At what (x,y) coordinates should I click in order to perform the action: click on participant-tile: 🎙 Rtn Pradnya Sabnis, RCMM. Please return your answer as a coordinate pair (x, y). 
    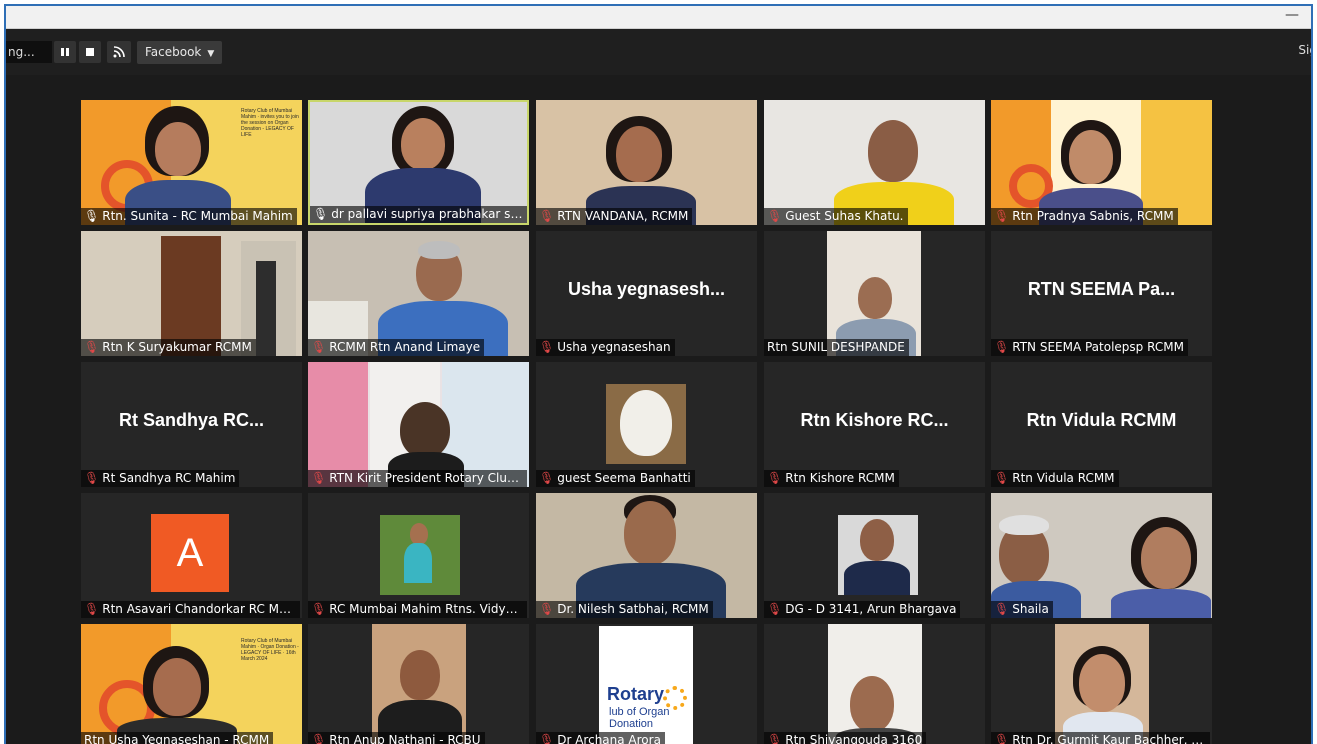
    Looking at the image, I should click on (1101, 162).